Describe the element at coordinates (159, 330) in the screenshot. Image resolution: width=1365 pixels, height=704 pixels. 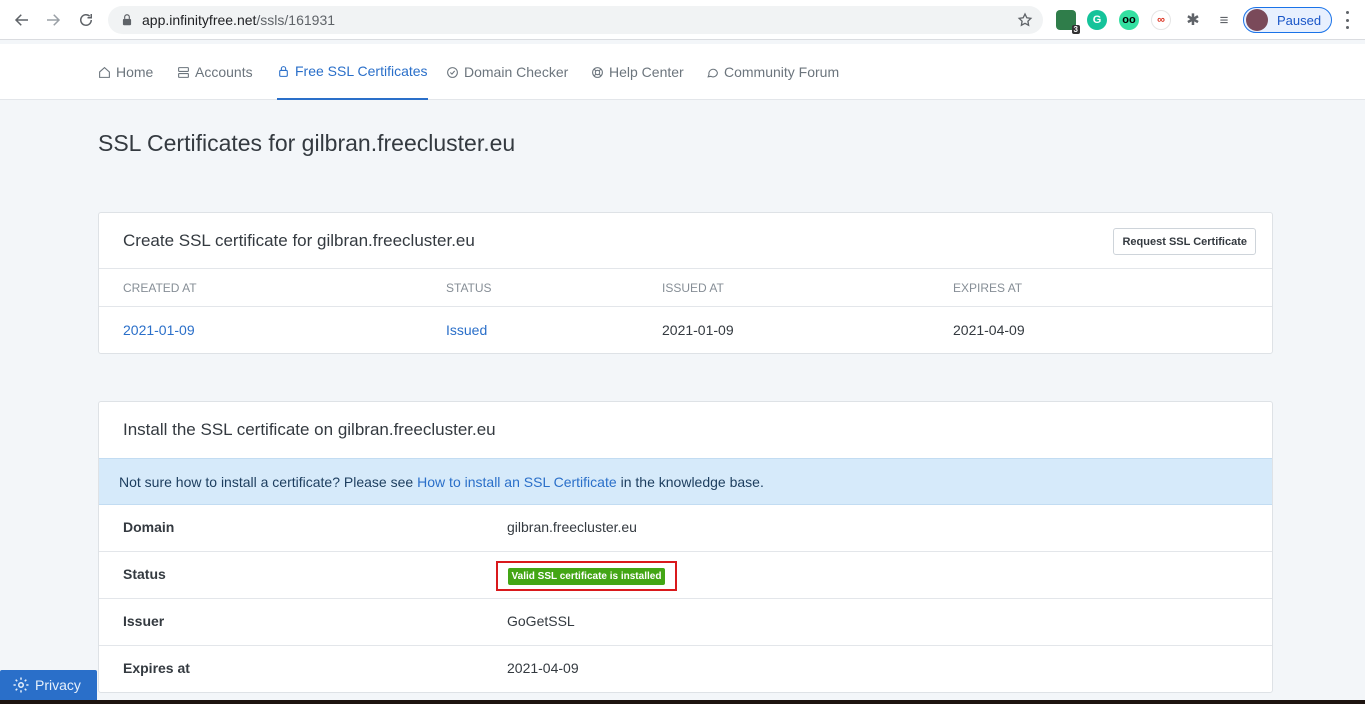
I see `certificate-created-at-link: 2021-01-09` at that location.